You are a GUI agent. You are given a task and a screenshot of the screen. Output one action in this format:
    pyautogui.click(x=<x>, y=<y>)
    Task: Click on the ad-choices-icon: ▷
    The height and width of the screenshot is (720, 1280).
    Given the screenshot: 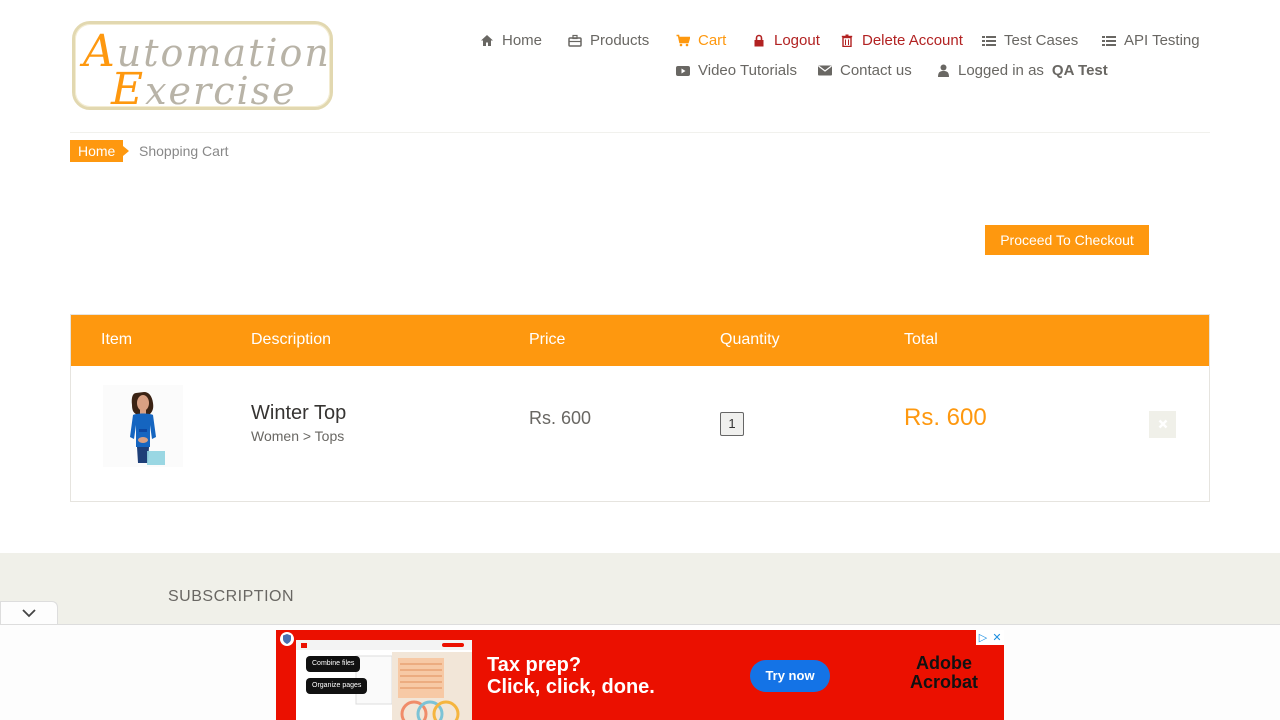 What is the action you would take?
    pyautogui.click(x=983, y=637)
    